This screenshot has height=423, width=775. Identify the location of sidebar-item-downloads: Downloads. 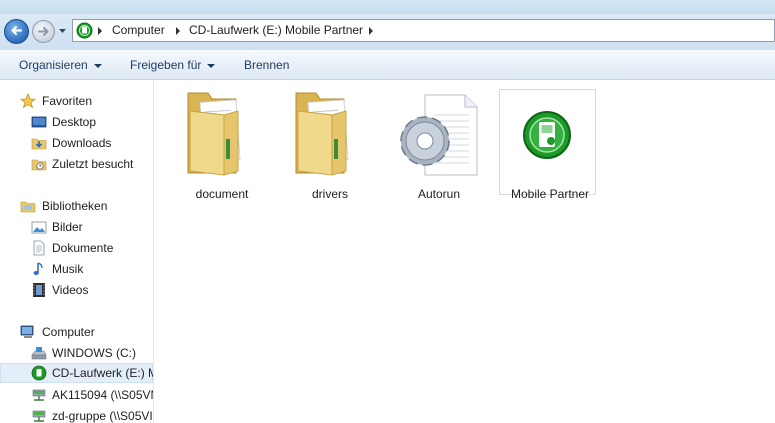
(76, 143).